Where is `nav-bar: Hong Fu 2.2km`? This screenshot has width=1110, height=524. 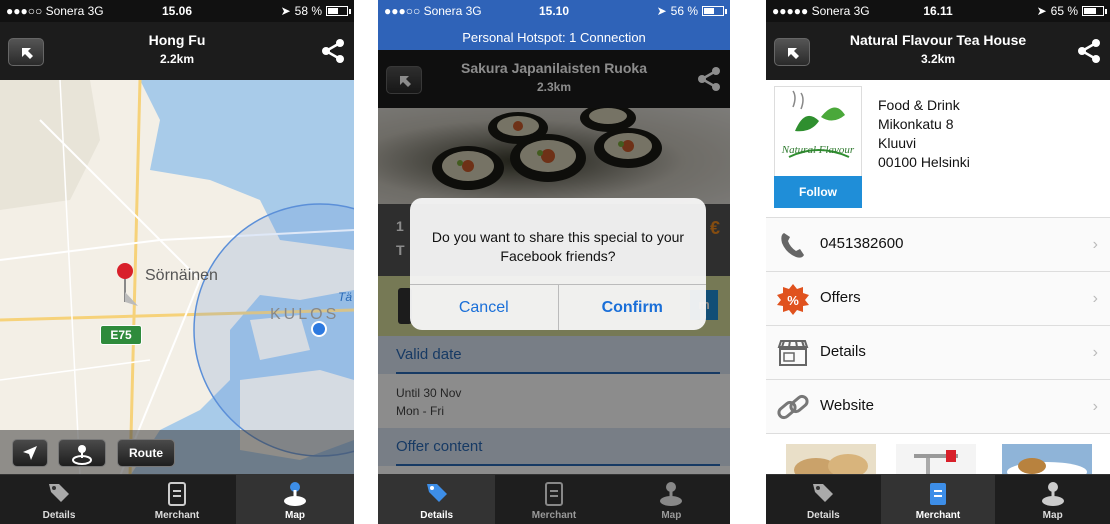
nav-bar: Hong Fu 2.2km is located at coordinates (177, 51).